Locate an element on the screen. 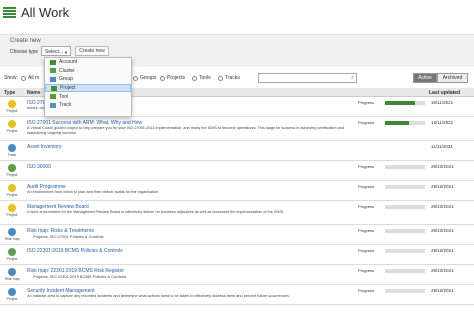  search-icon: ⌕ is located at coordinates (352, 78).